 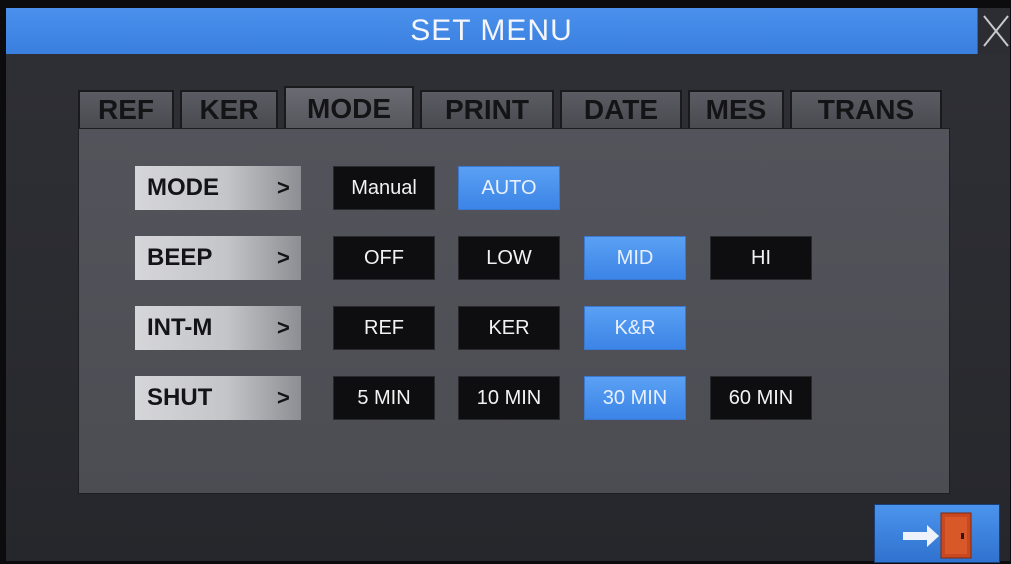 I want to click on title-bar: SET MENU, so click(x=491, y=31).